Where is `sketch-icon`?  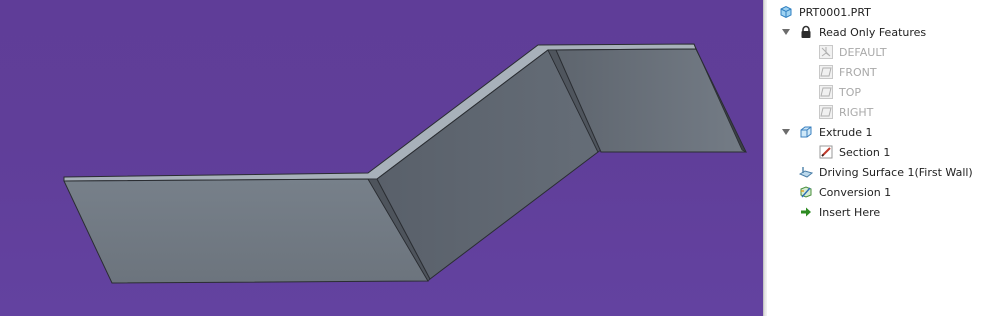
sketch-icon is located at coordinates (826, 152).